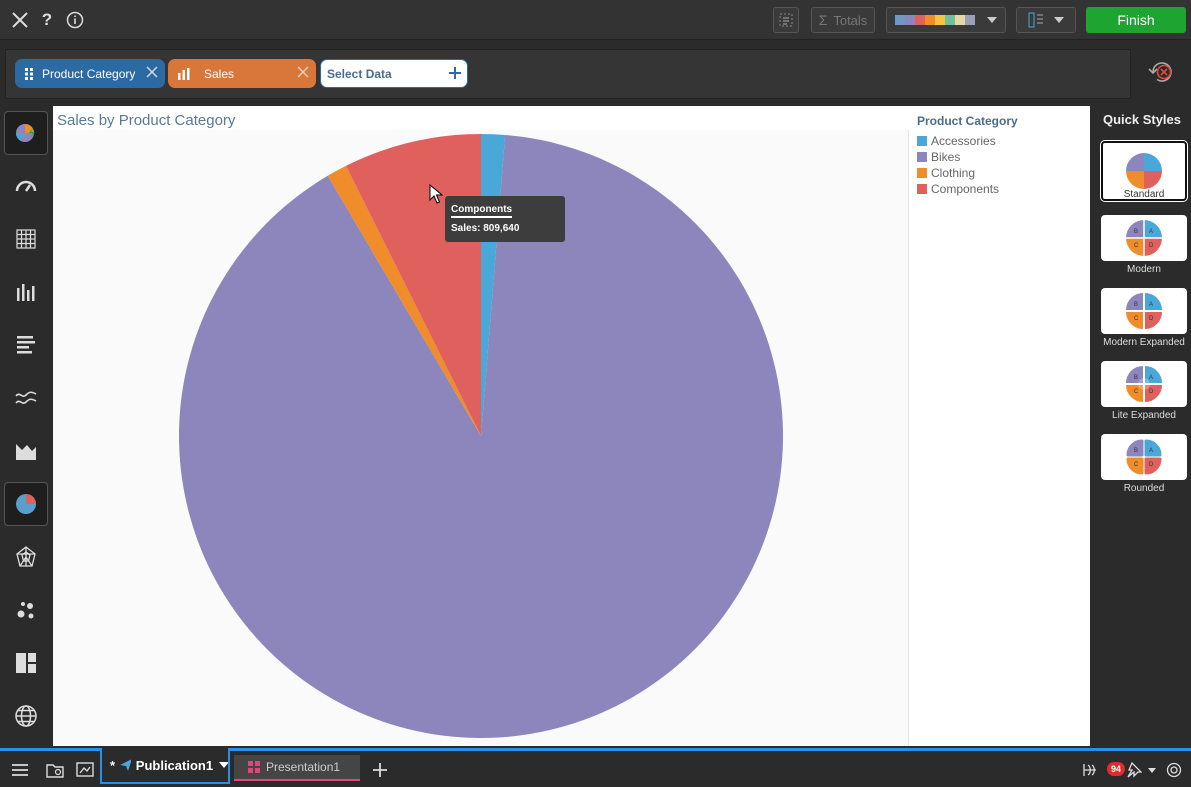  What do you see at coordinates (75, 20) in the screenshot?
I see `info-icon` at bounding box center [75, 20].